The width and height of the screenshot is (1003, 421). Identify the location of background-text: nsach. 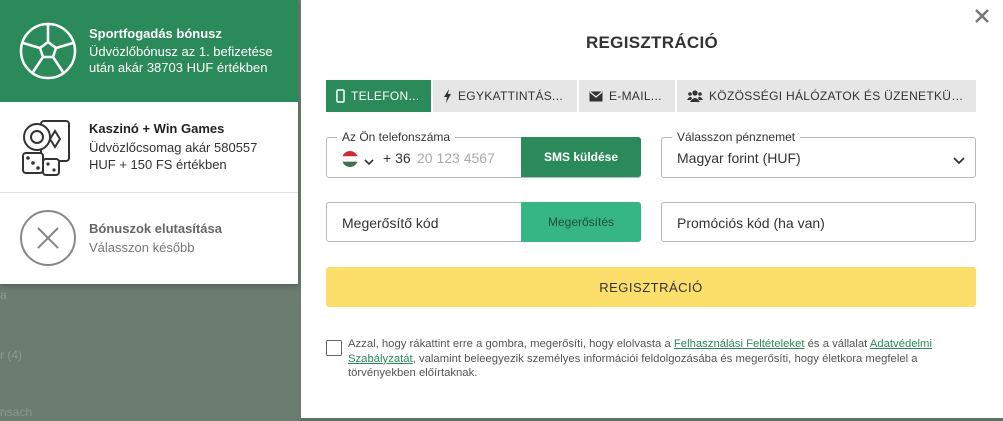
(16, 412).